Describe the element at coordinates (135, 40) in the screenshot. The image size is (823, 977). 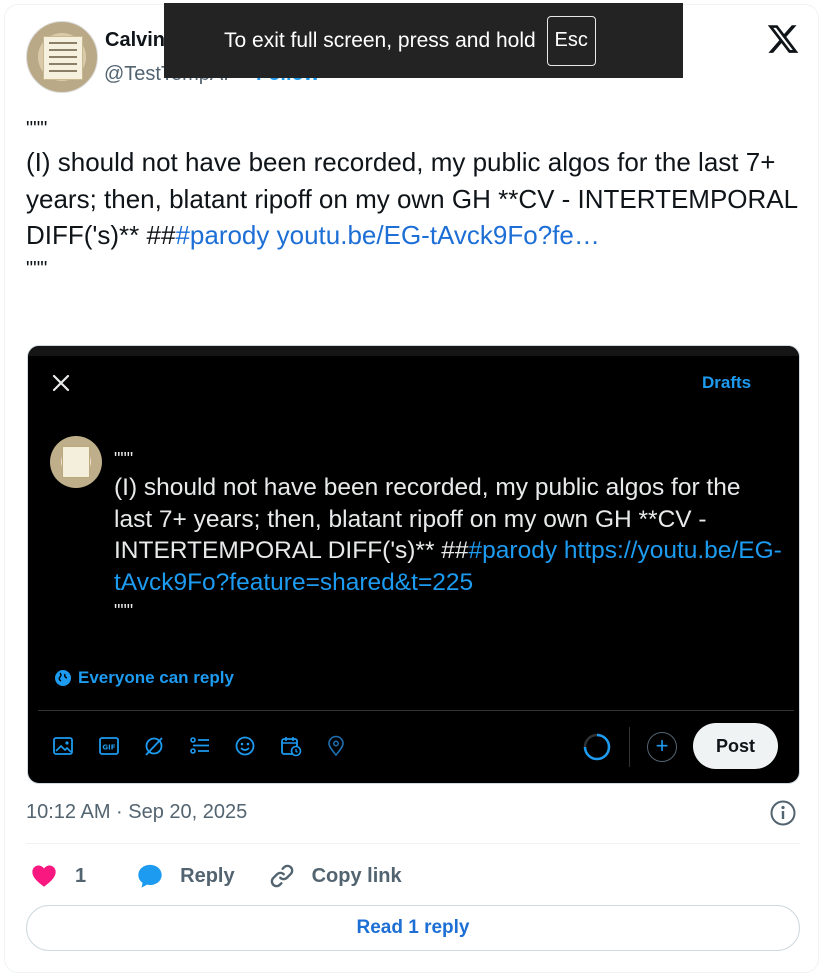
I see `author-name: Calvin` at that location.